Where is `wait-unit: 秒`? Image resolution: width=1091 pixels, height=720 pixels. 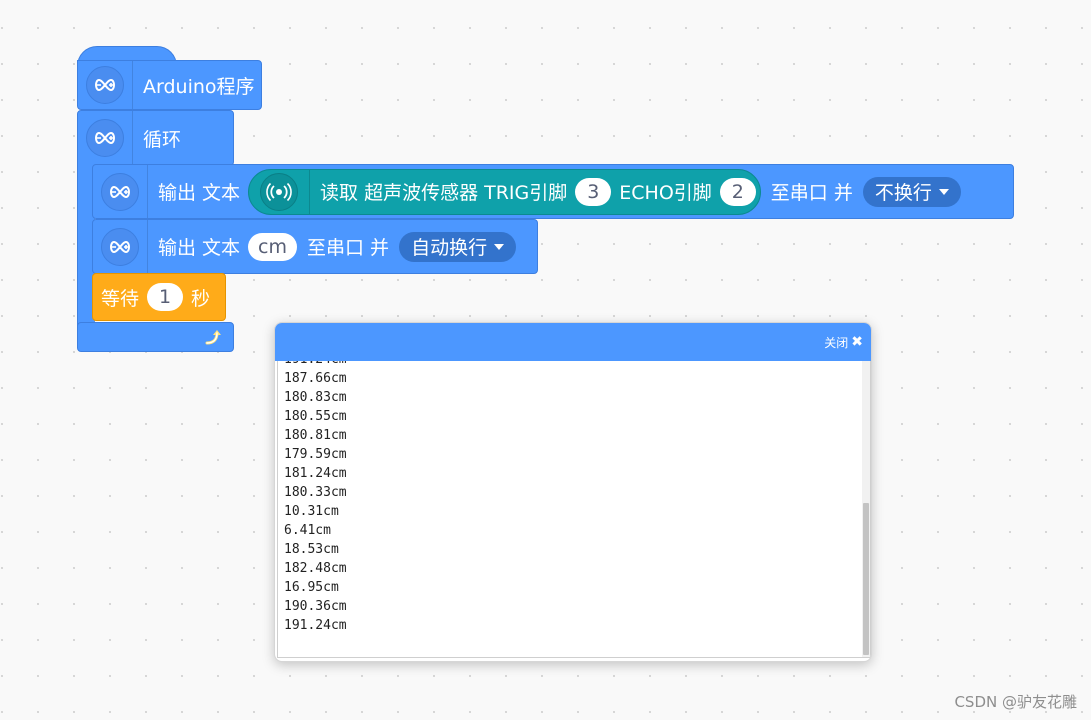
wait-unit: 秒 is located at coordinates (201, 298).